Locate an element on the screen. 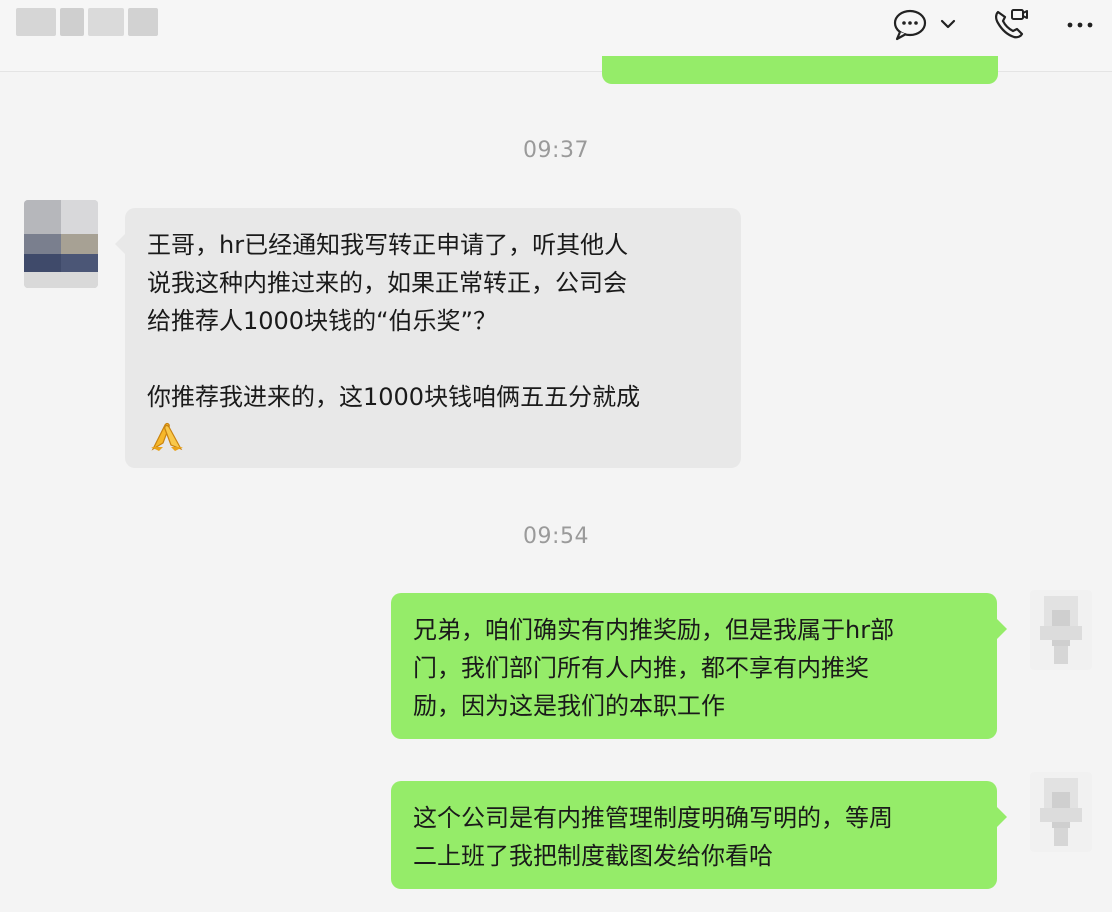 This screenshot has height=912, width=1112. message-line: 说我这种内推过来的，如果正常转正，公司会 is located at coordinates (387, 283).